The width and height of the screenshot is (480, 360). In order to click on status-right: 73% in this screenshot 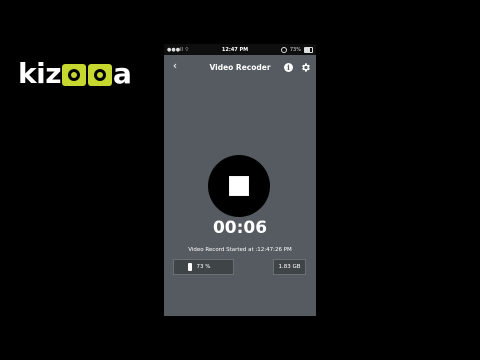, I will do `click(296, 49)`.